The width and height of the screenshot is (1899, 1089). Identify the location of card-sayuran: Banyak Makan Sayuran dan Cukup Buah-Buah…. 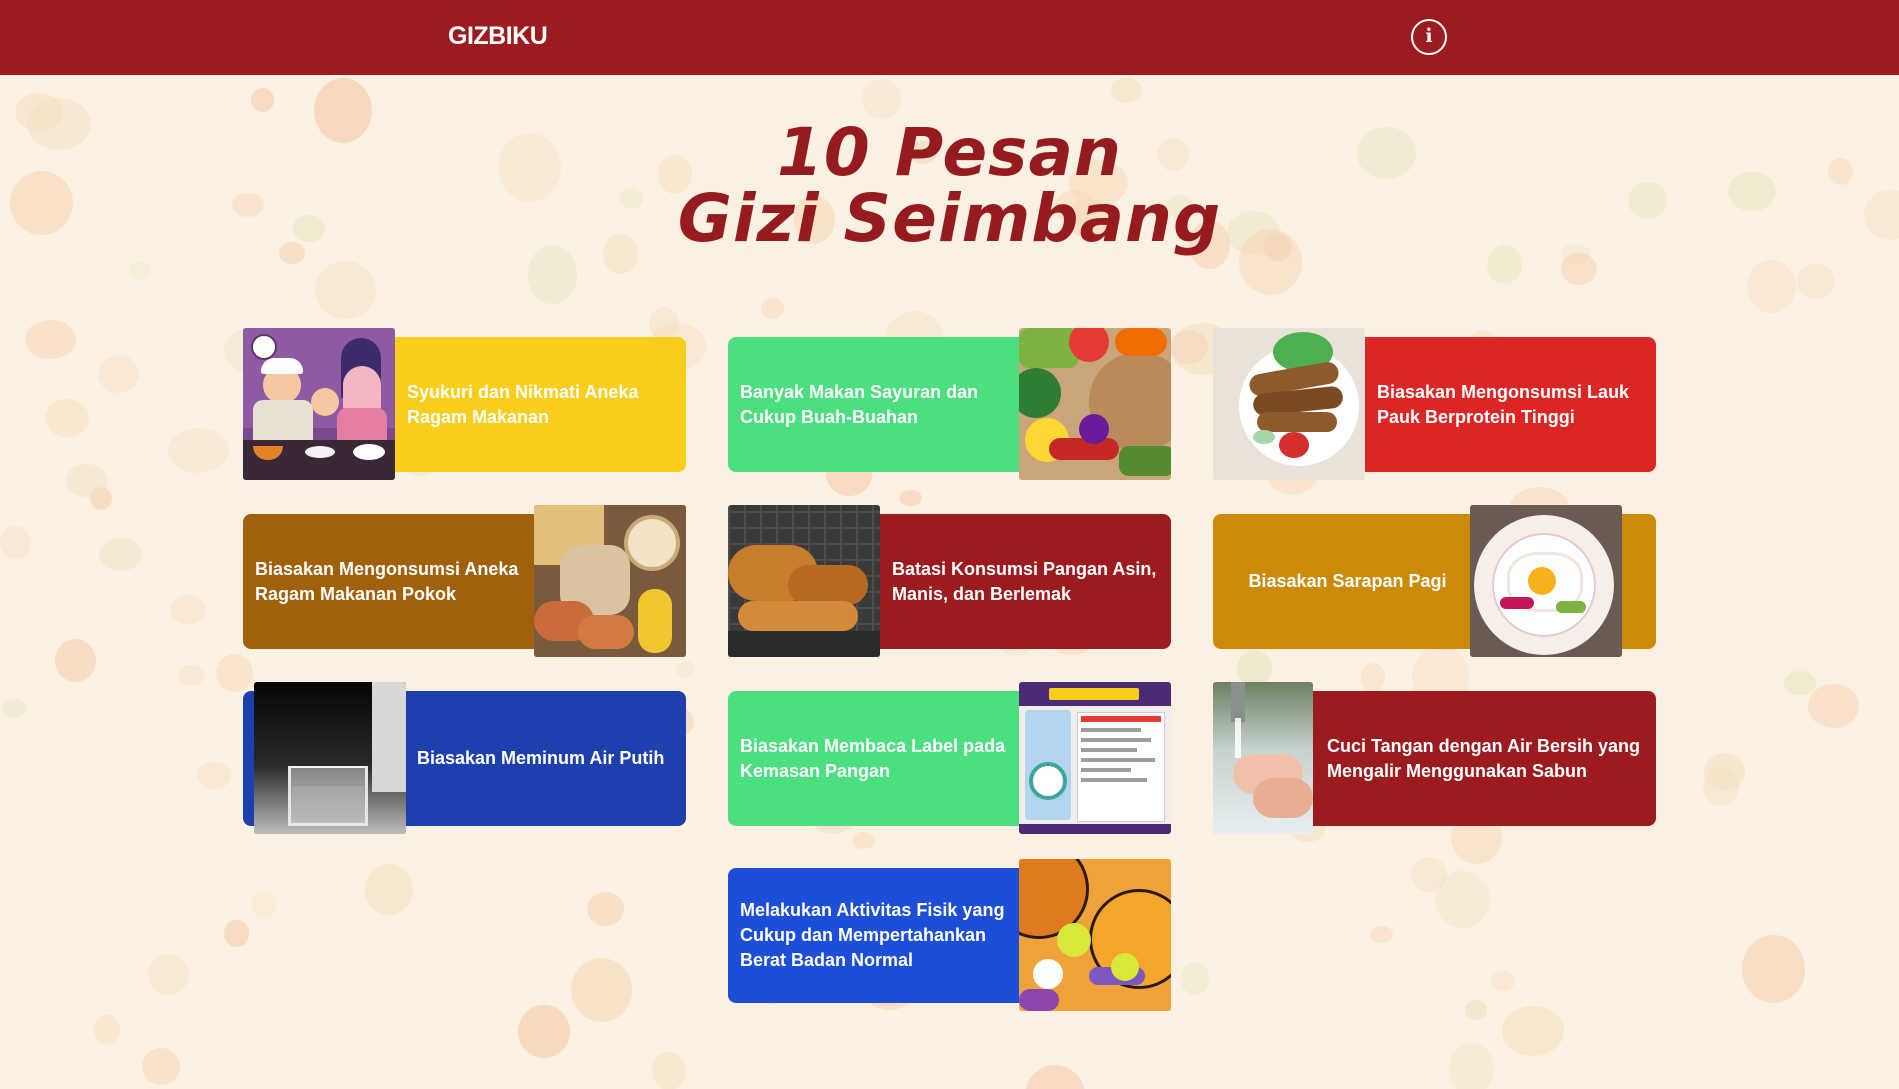
(949, 404).